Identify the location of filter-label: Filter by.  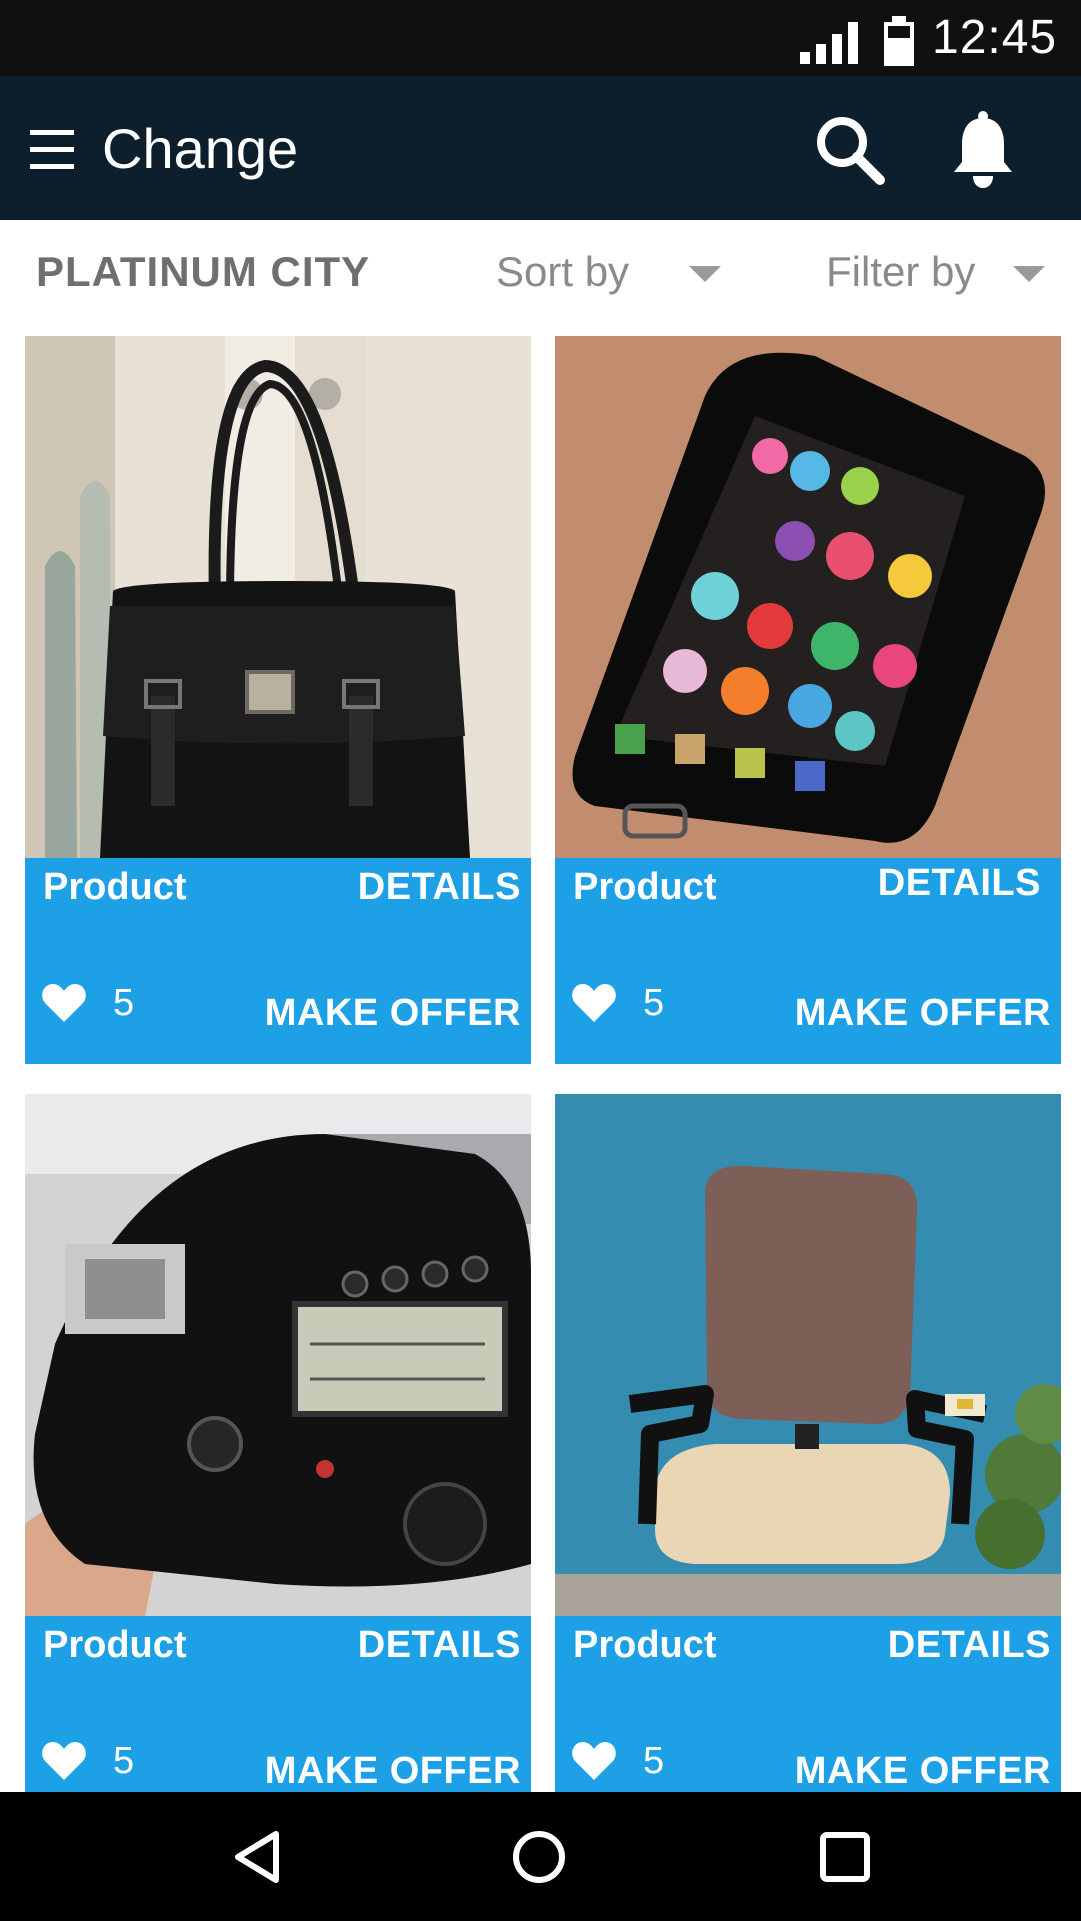
(901, 271).